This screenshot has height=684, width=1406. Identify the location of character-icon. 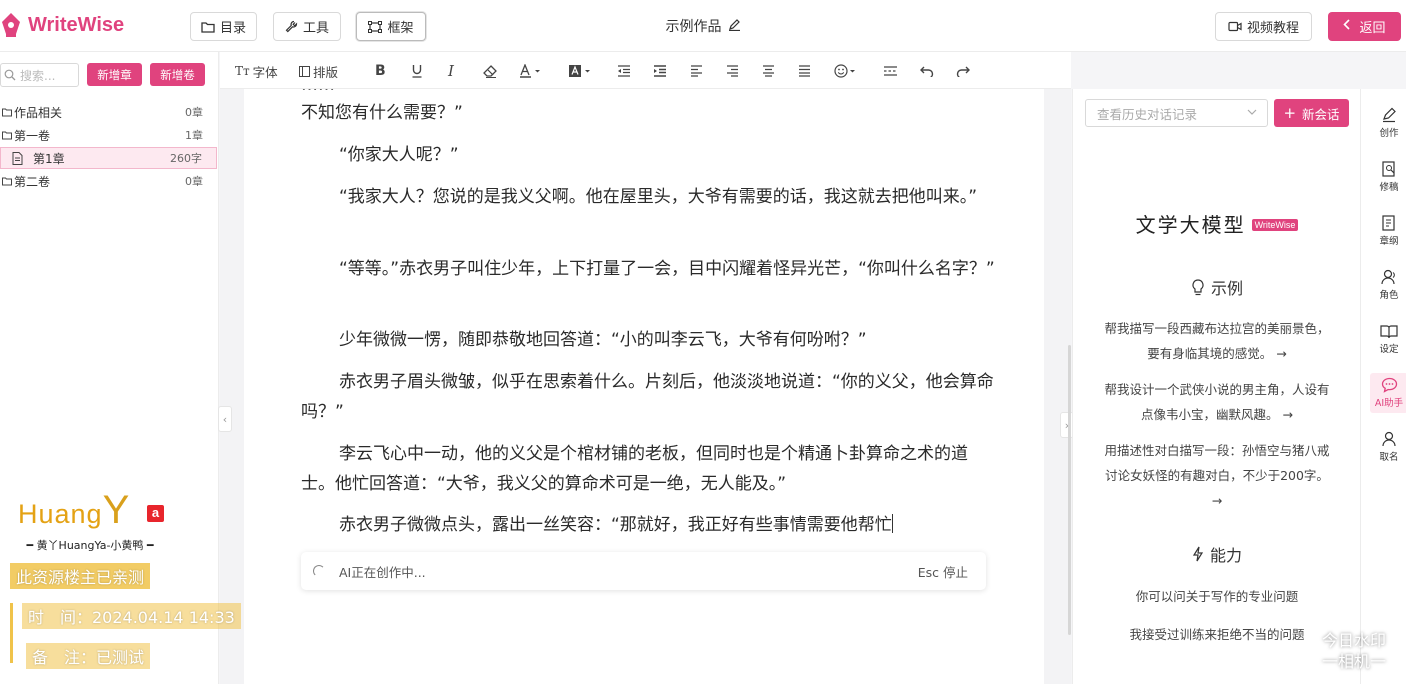
(1388, 277).